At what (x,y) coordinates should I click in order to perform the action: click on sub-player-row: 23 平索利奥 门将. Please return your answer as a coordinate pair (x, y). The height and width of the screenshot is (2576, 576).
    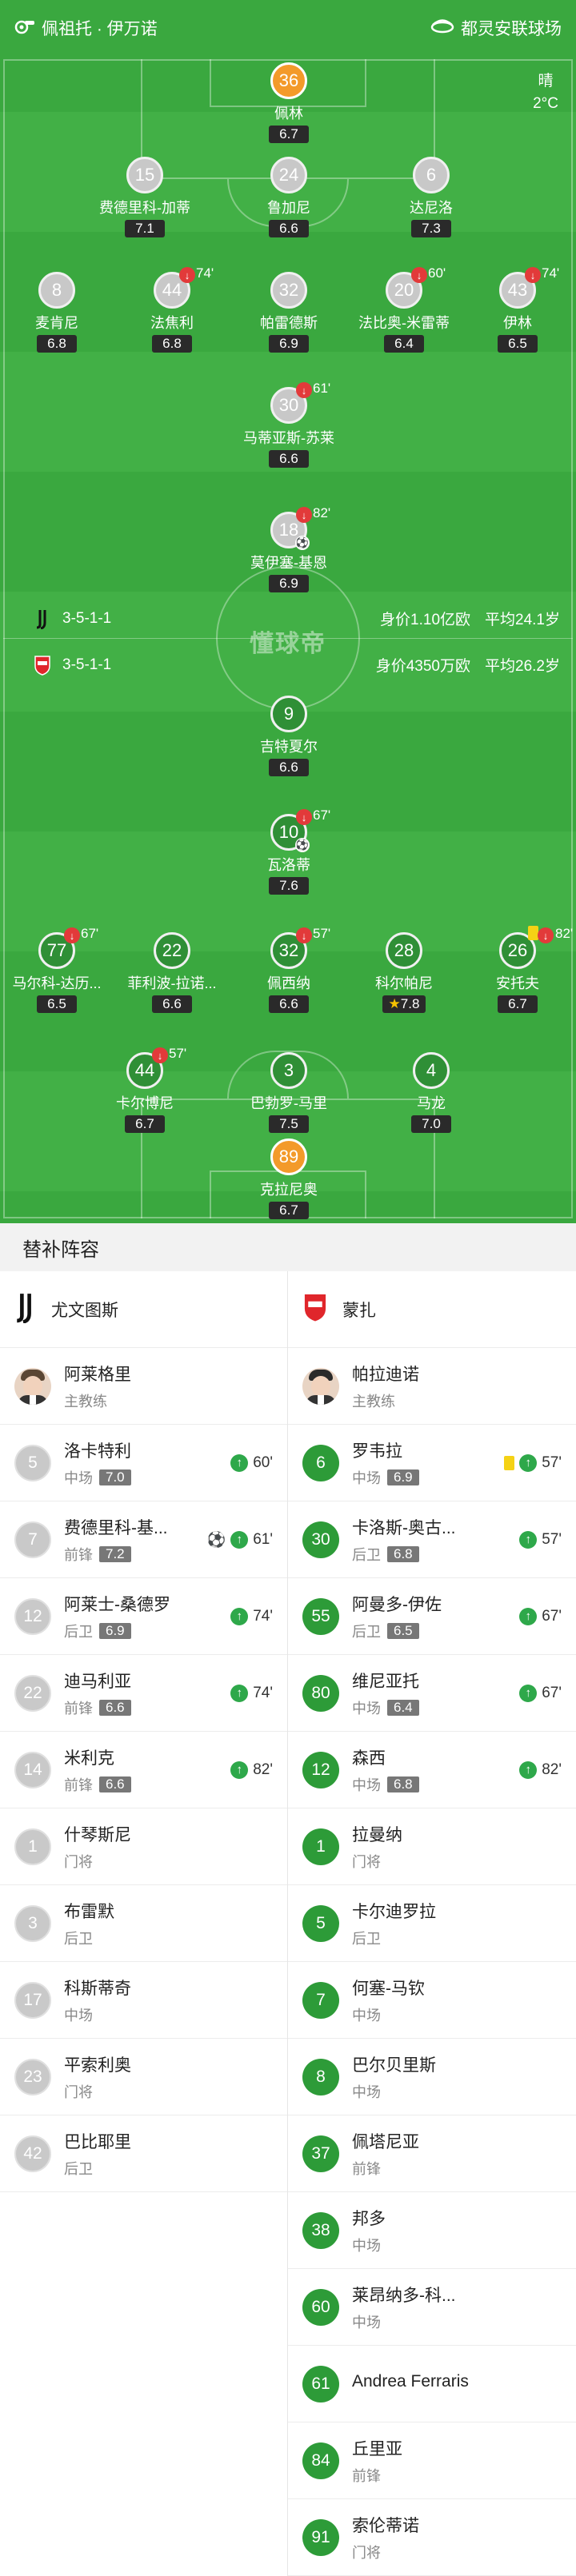
    Looking at the image, I should click on (143, 2077).